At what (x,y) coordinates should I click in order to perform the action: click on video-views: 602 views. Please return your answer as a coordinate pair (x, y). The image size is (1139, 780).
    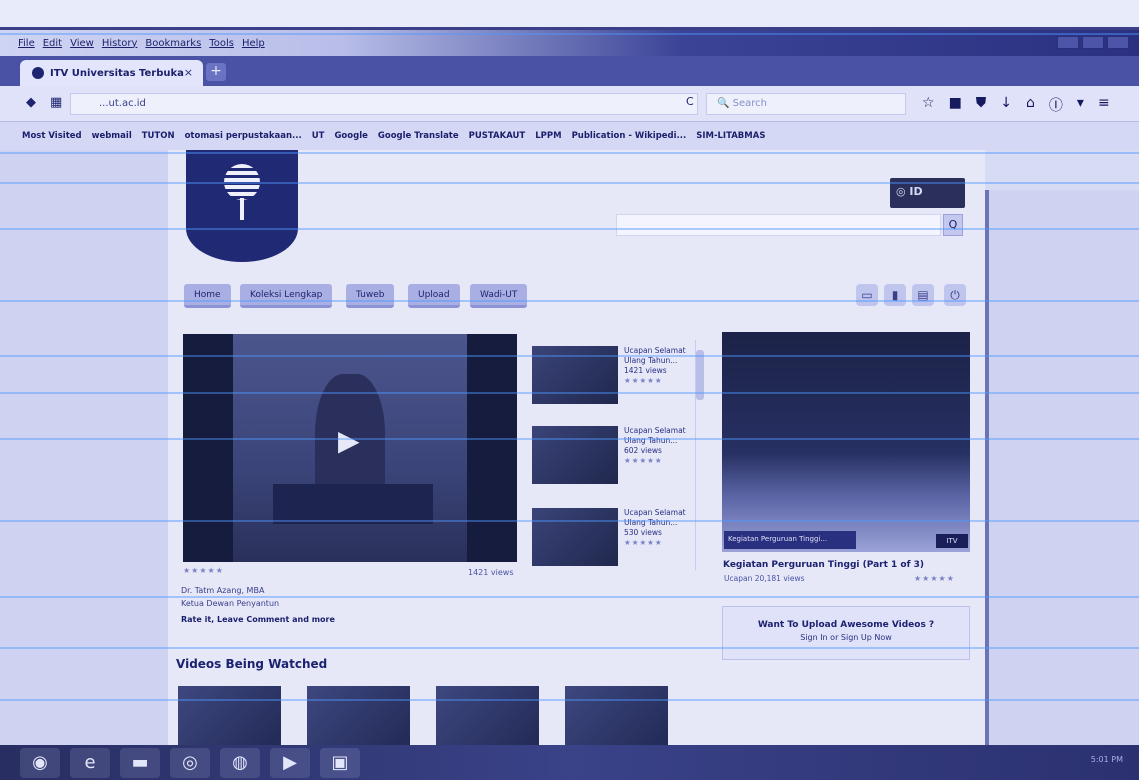
    Looking at the image, I should click on (643, 450).